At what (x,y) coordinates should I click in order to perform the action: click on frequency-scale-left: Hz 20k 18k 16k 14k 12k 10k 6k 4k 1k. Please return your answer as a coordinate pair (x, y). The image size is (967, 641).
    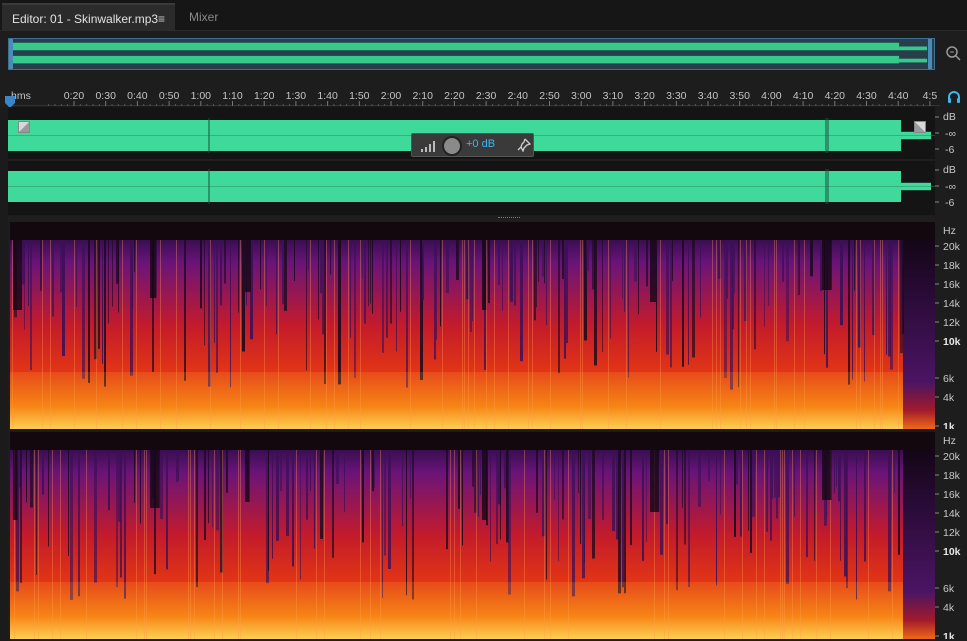
    Looking at the image, I should click on (951, 325).